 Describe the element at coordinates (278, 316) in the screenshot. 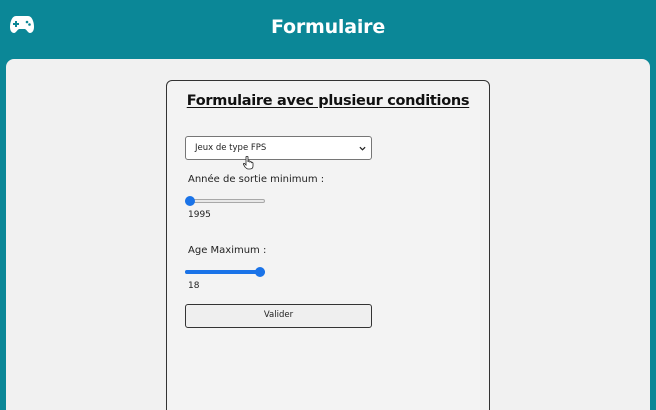

I see `submit-button: Valider` at that location.